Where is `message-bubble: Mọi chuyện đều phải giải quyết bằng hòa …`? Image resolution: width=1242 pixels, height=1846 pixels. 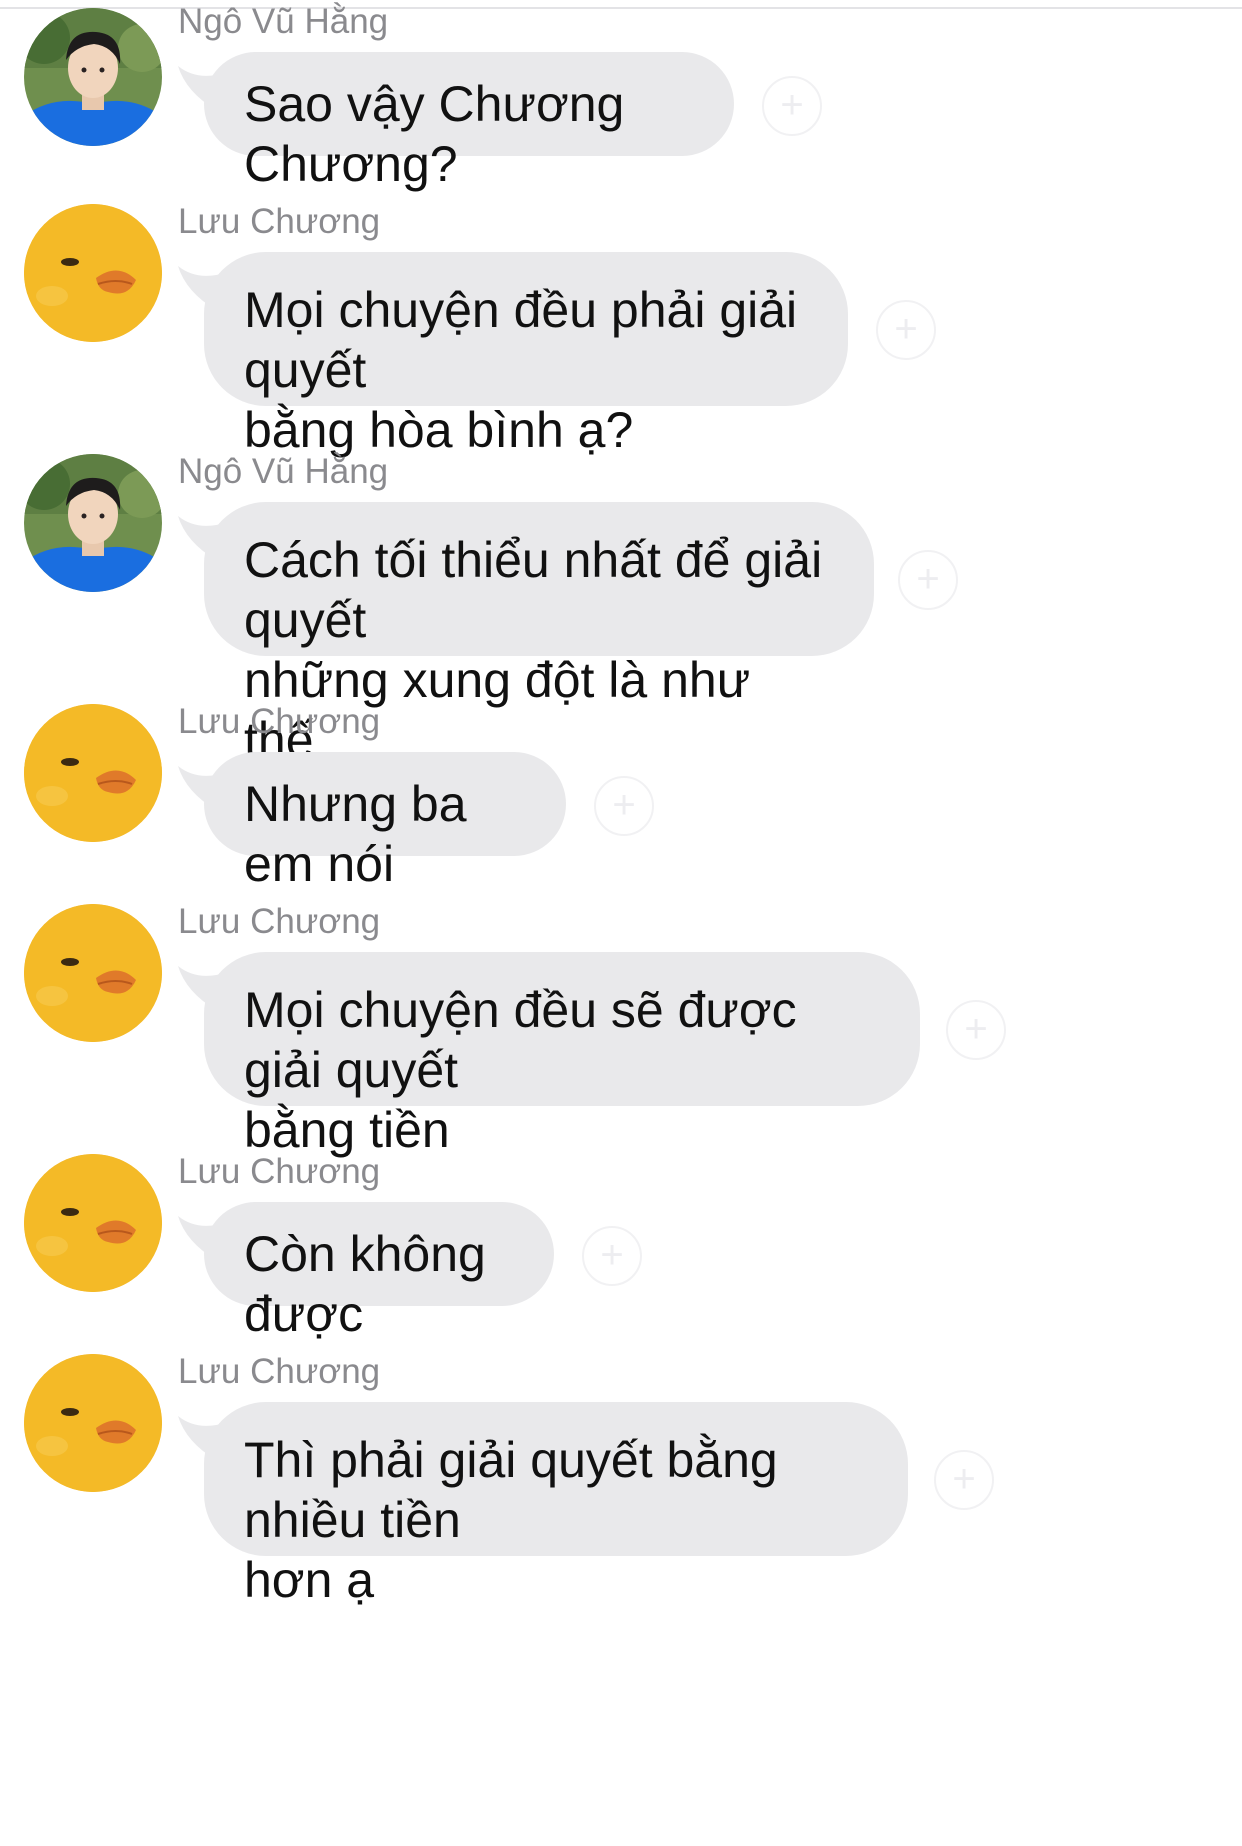 message-bubble: Mọi chuyện đều phải giải quyết bằng hòa … is located at coordinates (526, 355).